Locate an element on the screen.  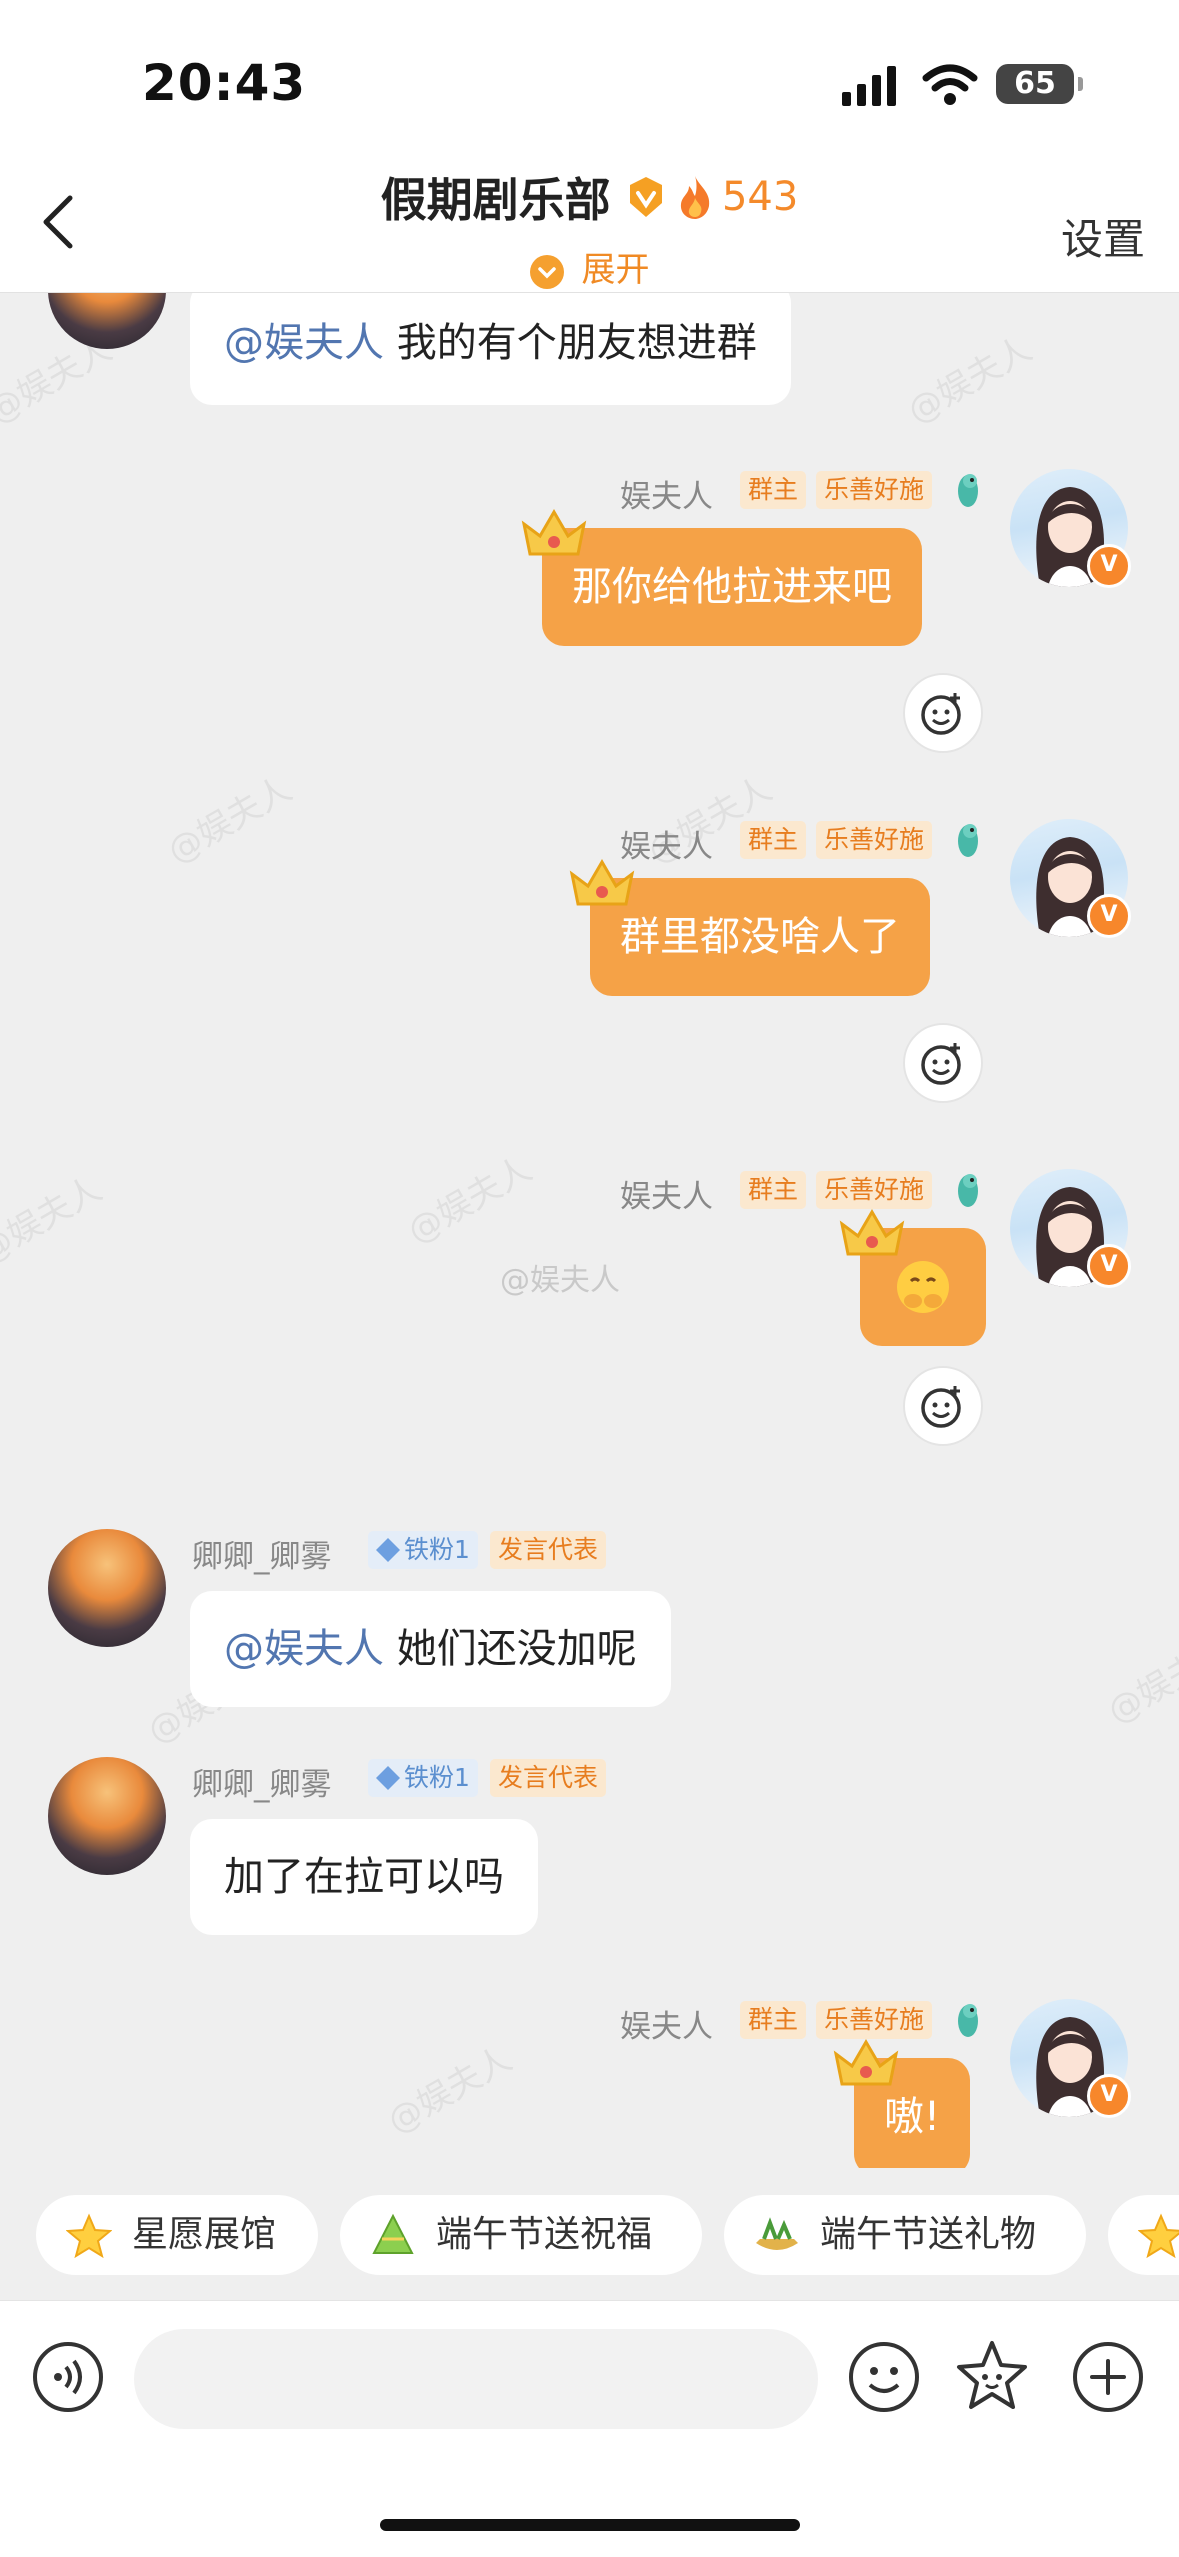
chip-dragon-boat-gifts: 端午节送礼物 is located at coordinates (905, 2235).